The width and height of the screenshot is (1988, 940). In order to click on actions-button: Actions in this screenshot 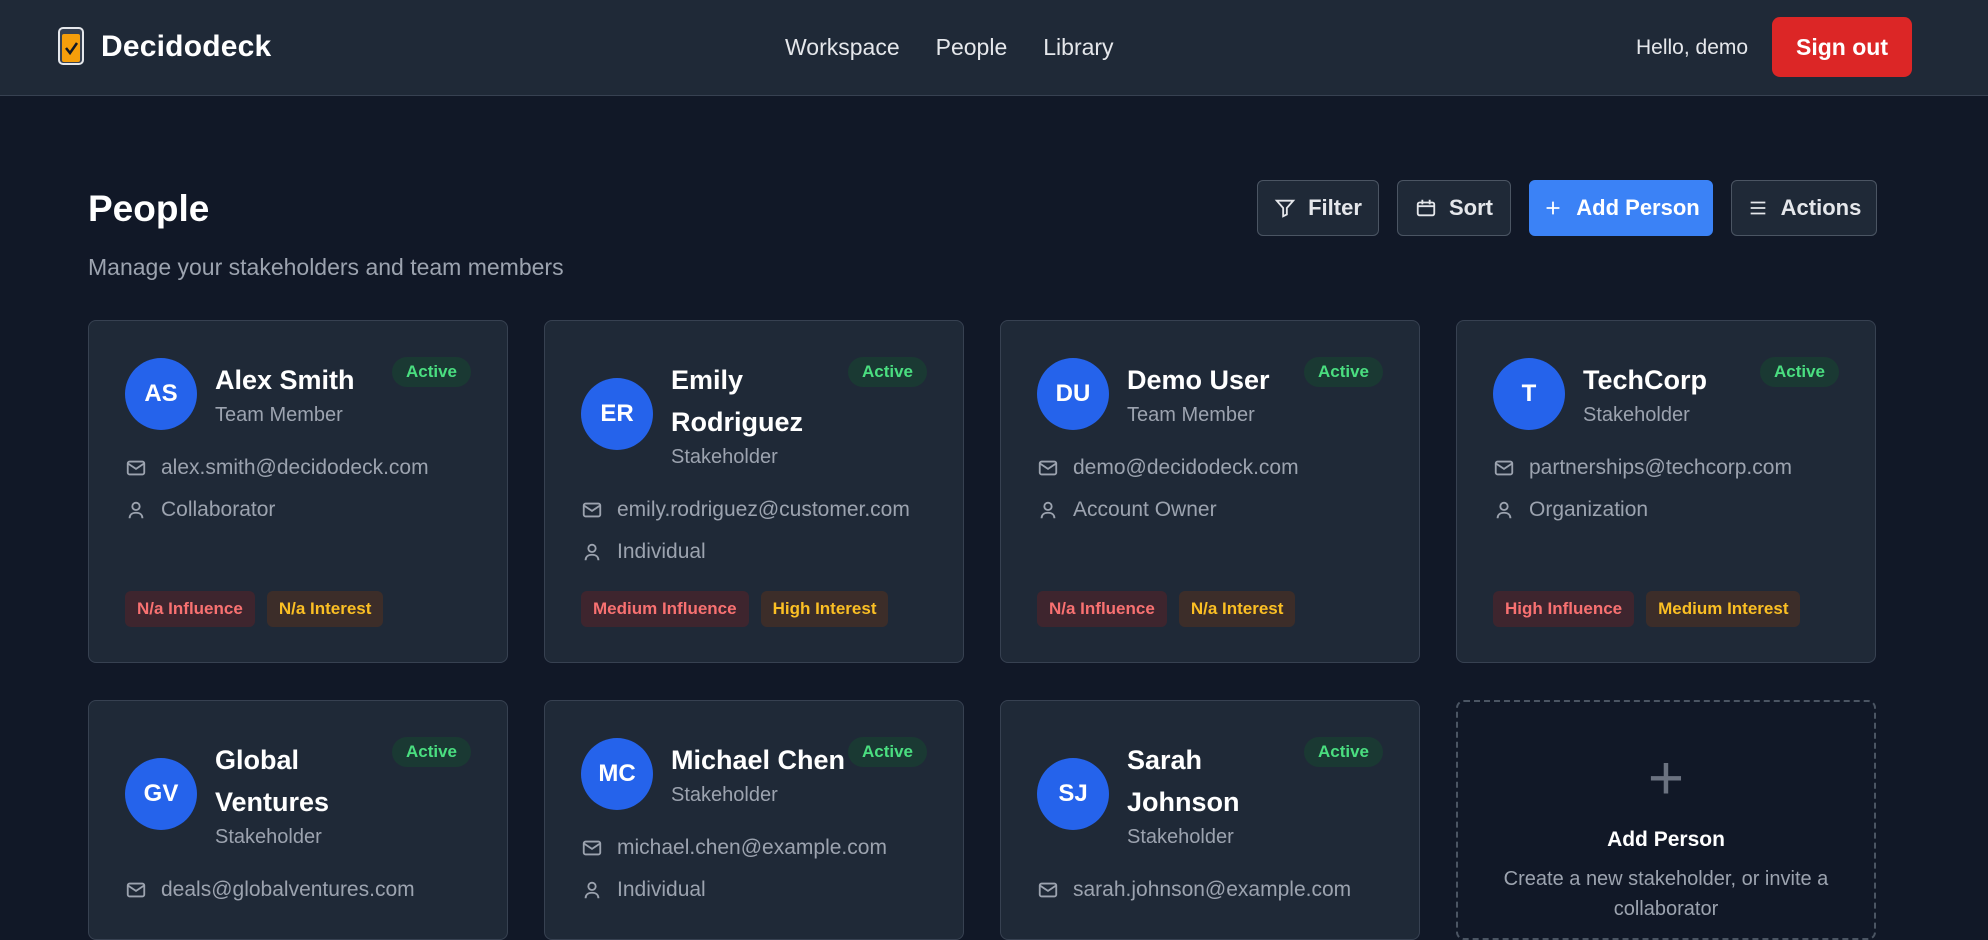, I will do `click(1804, 208)`.